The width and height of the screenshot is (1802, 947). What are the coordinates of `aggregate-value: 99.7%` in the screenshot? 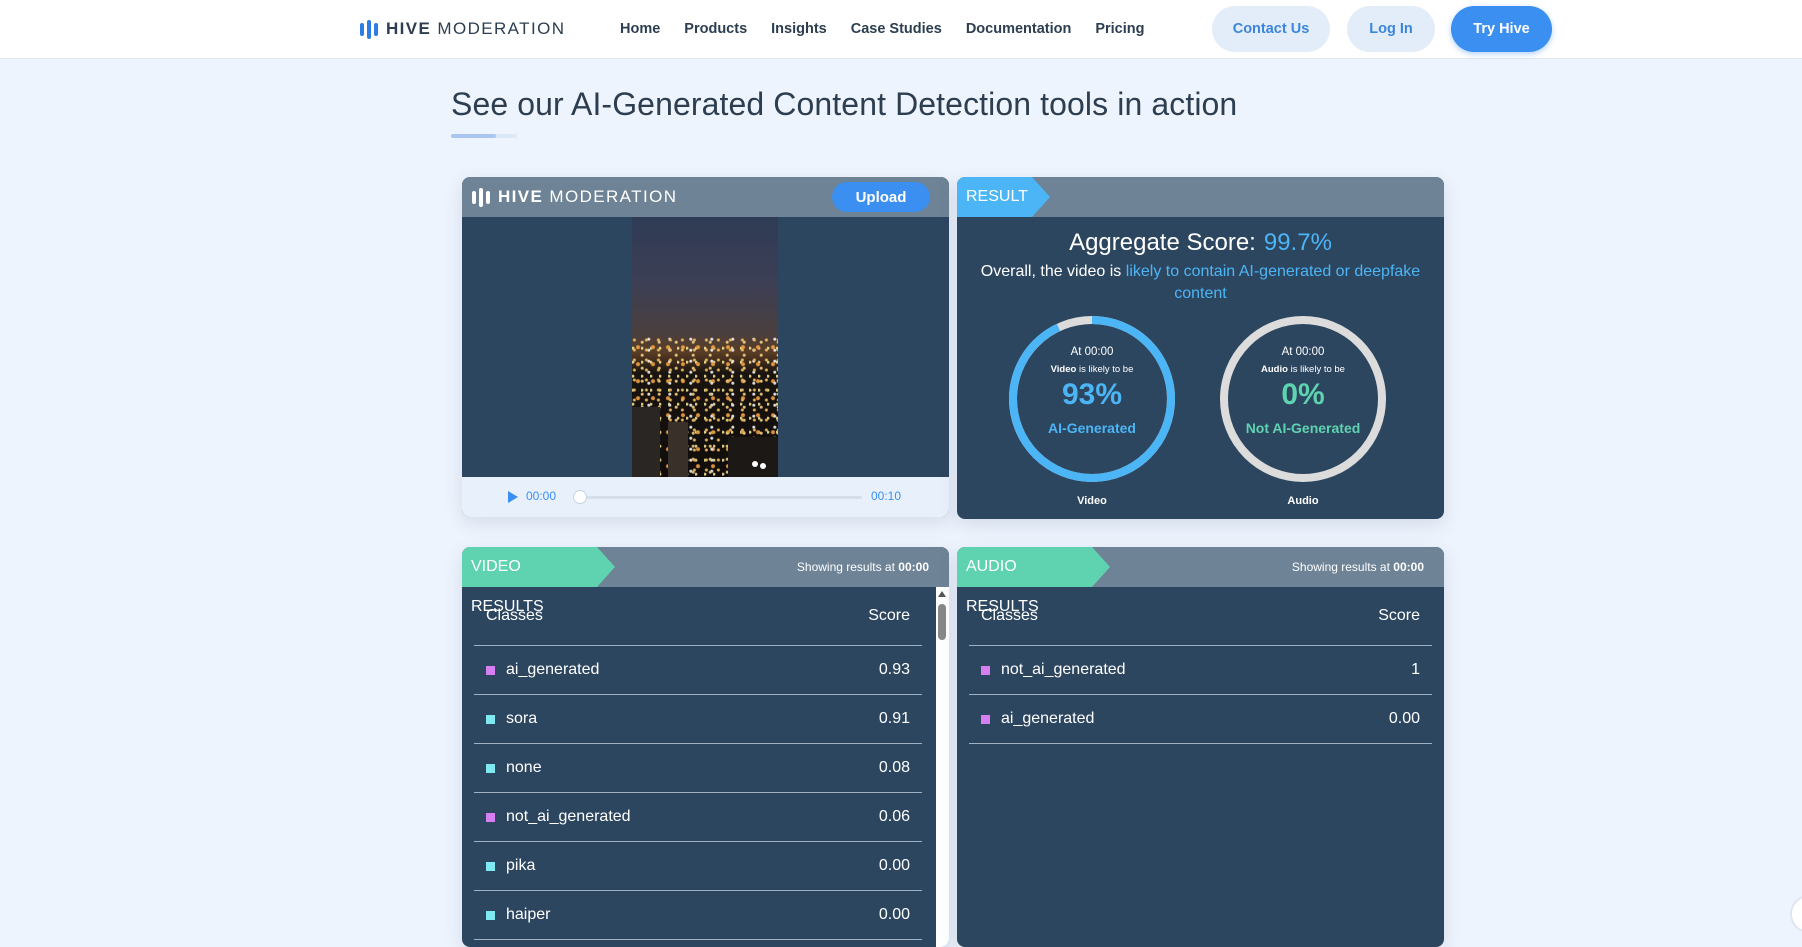 It's located at (1297, 242).